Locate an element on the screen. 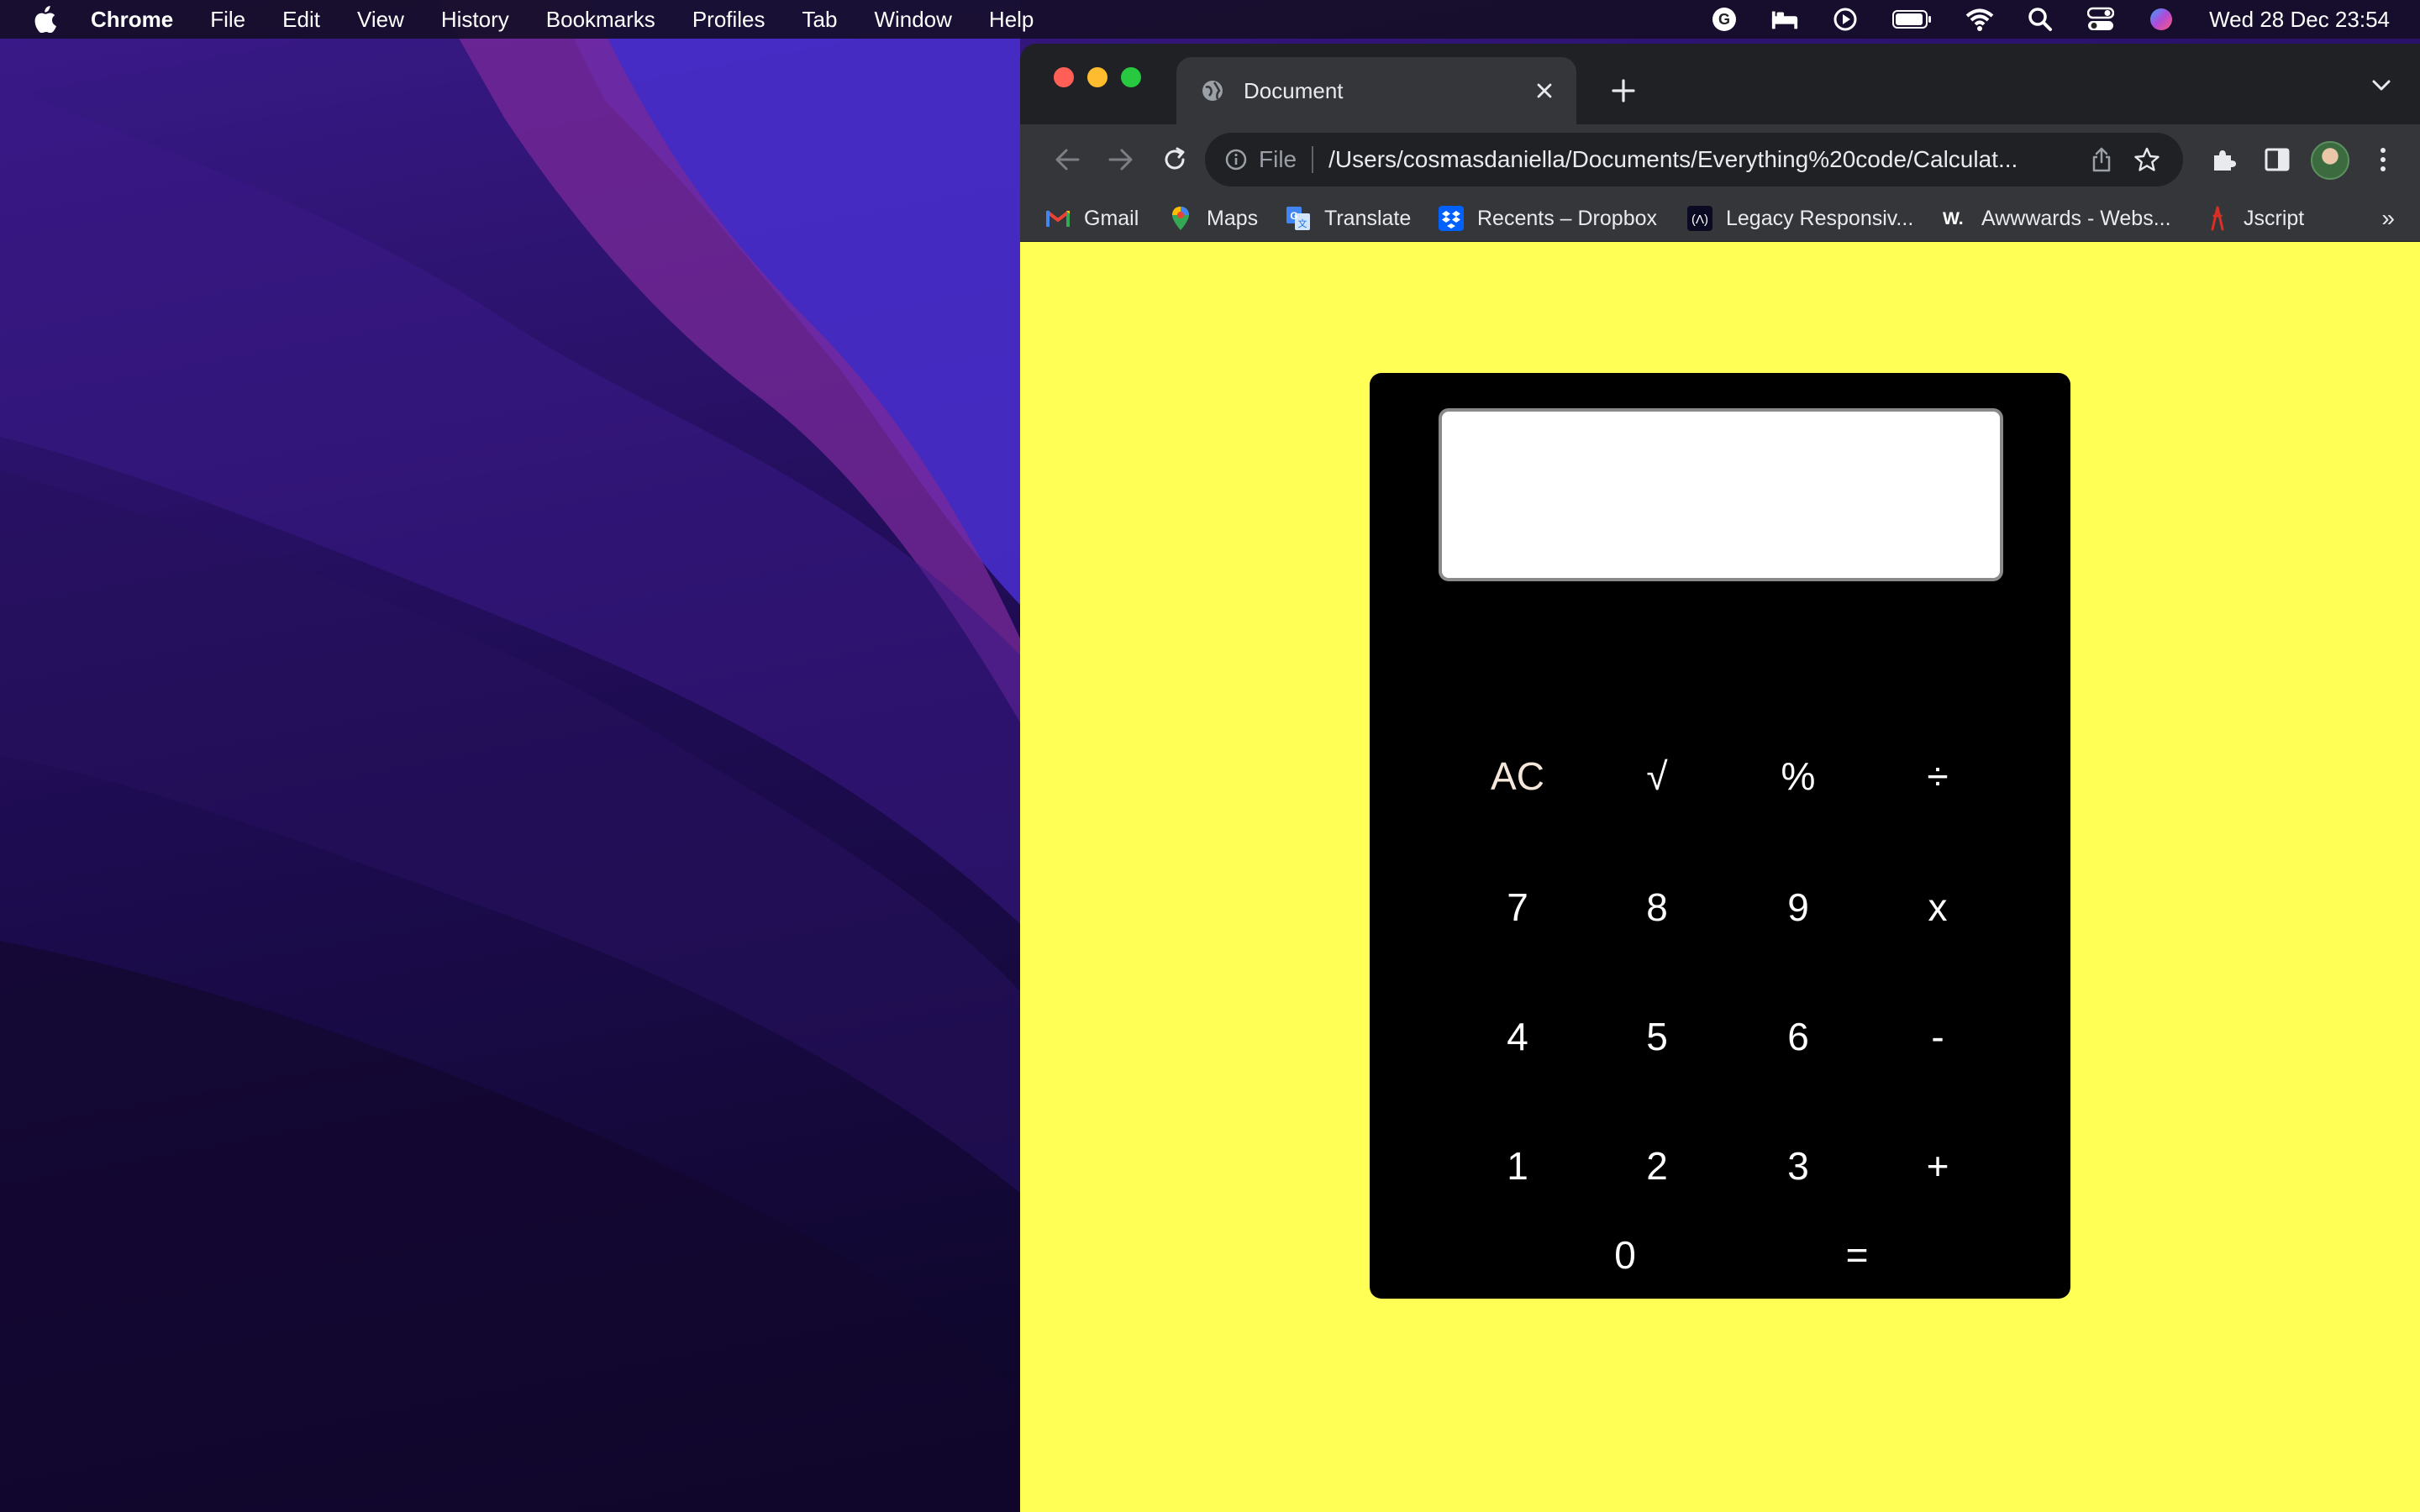 Image resolution: width=2420 pixels, height=1512 pixels. profile-avatar is located at coordinates (2330, 160).